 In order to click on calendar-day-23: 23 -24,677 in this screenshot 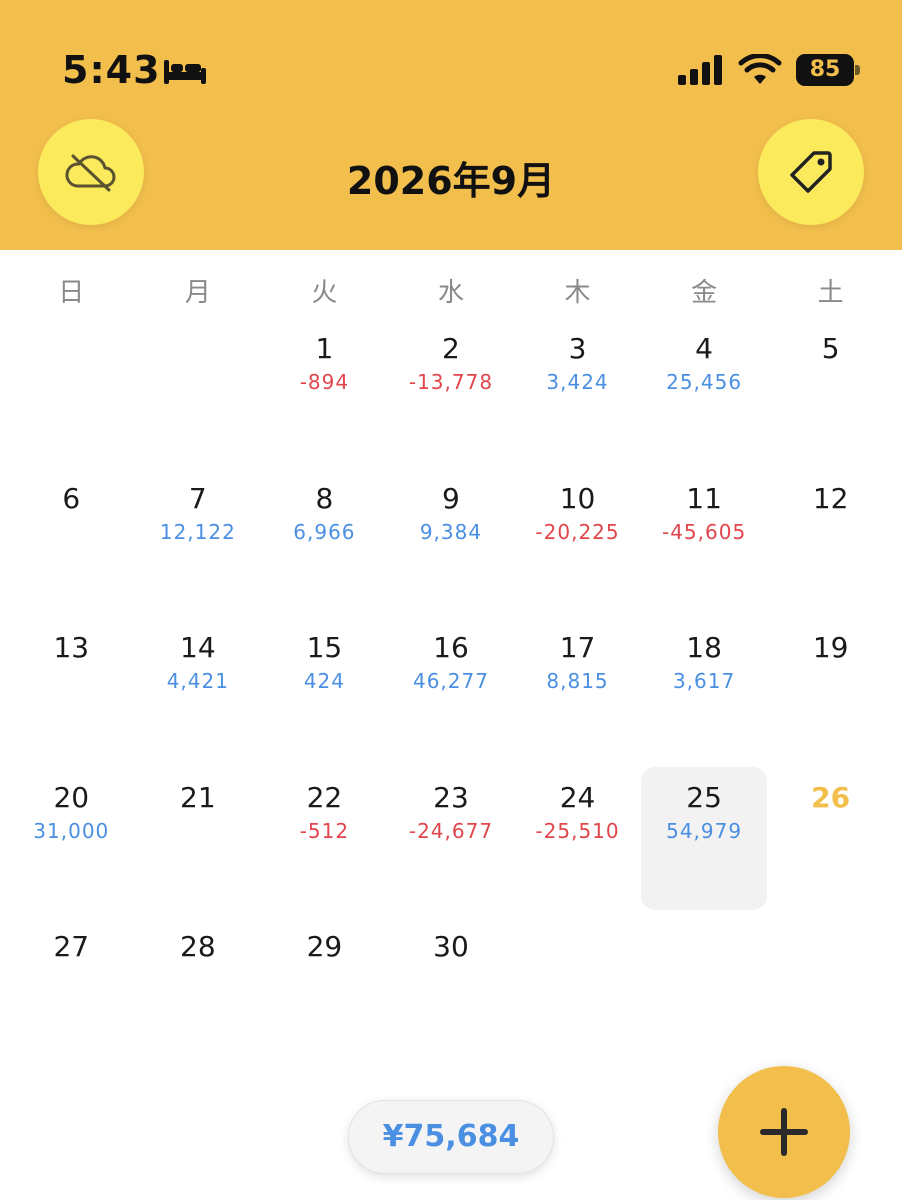, I will do `click(451, 842)`.